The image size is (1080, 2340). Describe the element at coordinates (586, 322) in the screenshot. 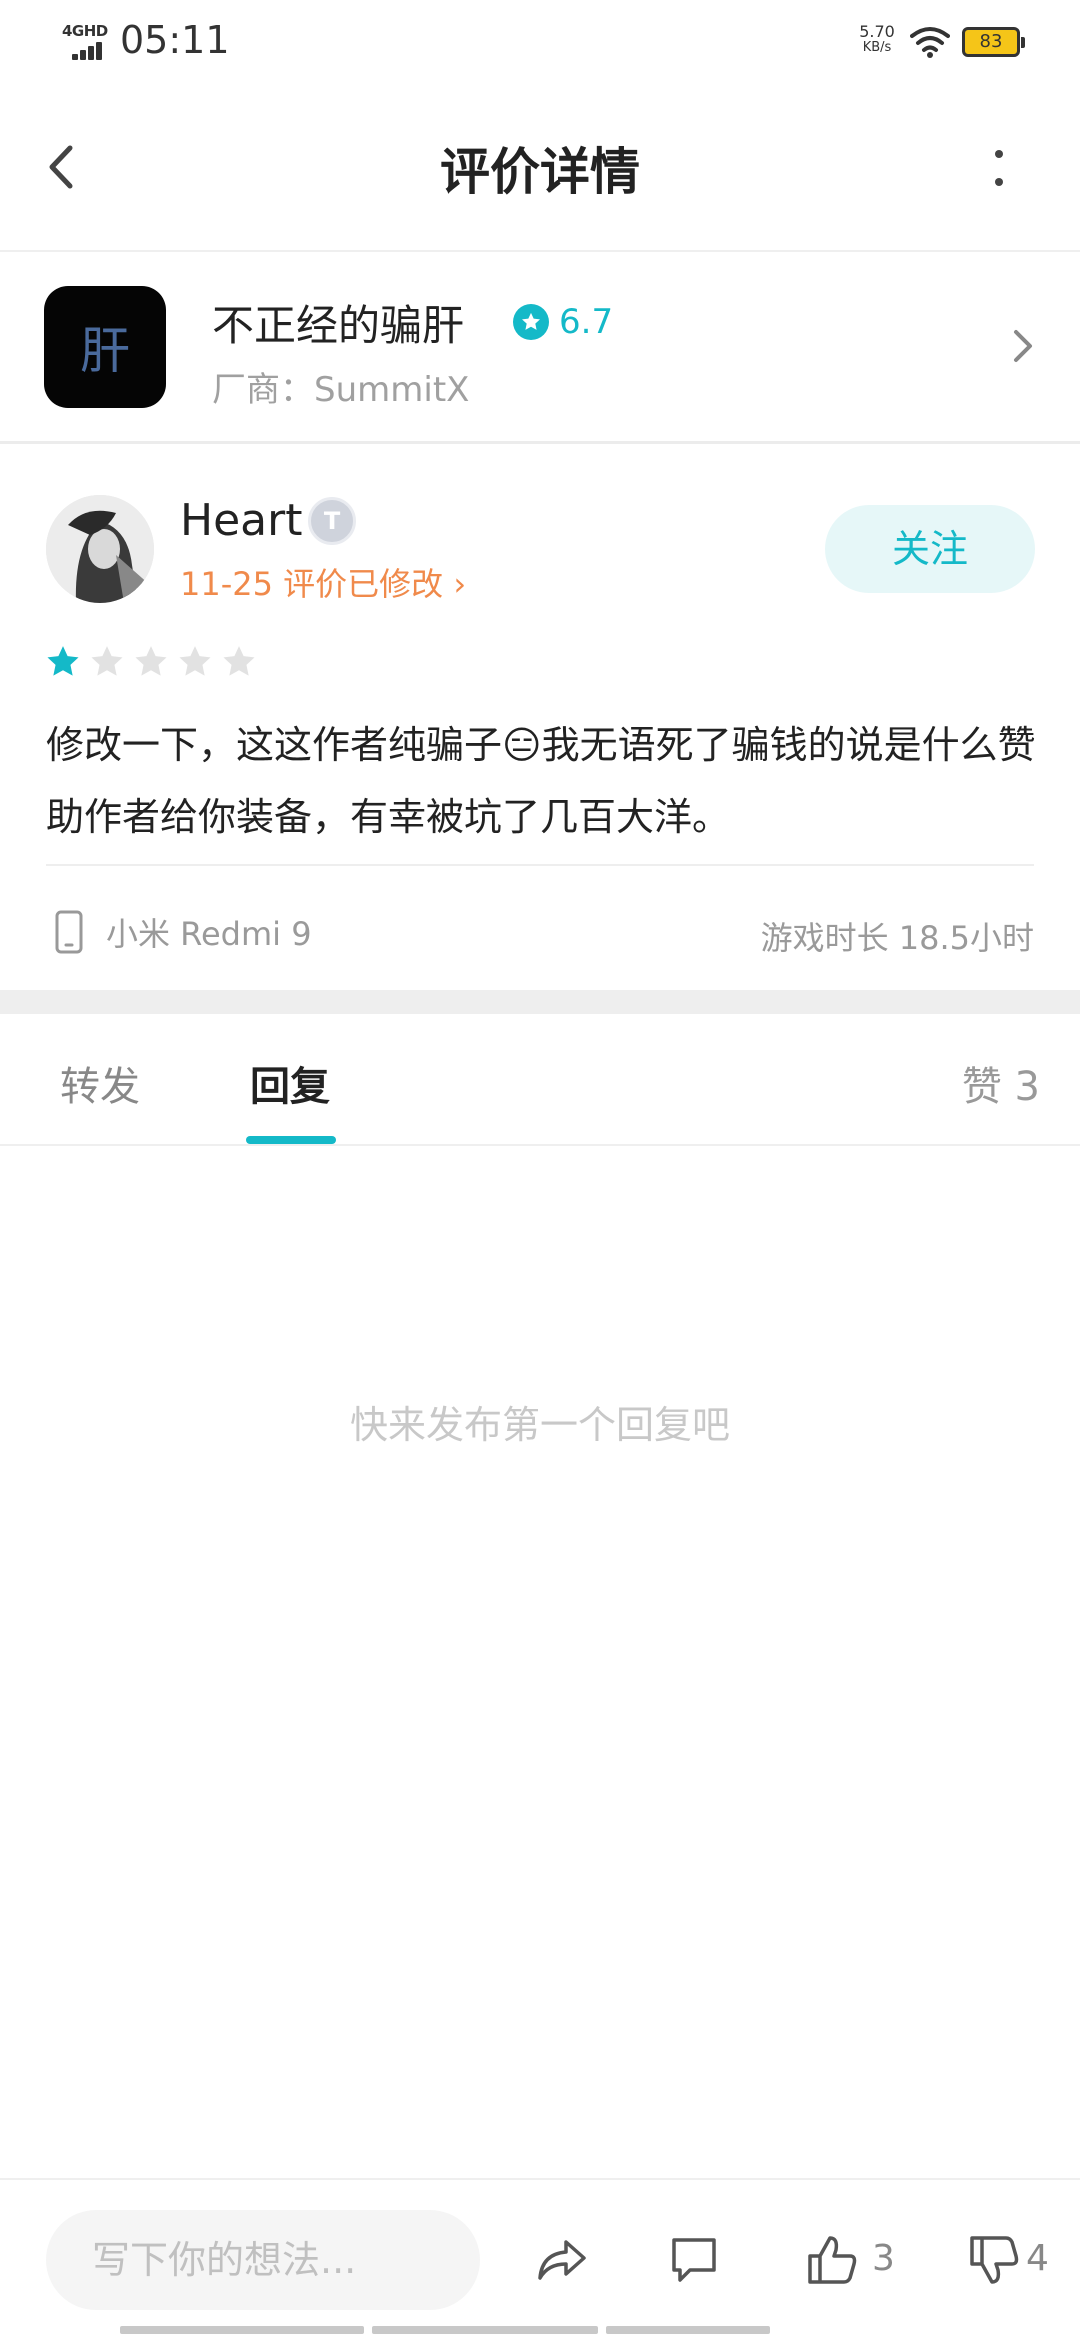

I see `rating-value: 6.7` at that location.